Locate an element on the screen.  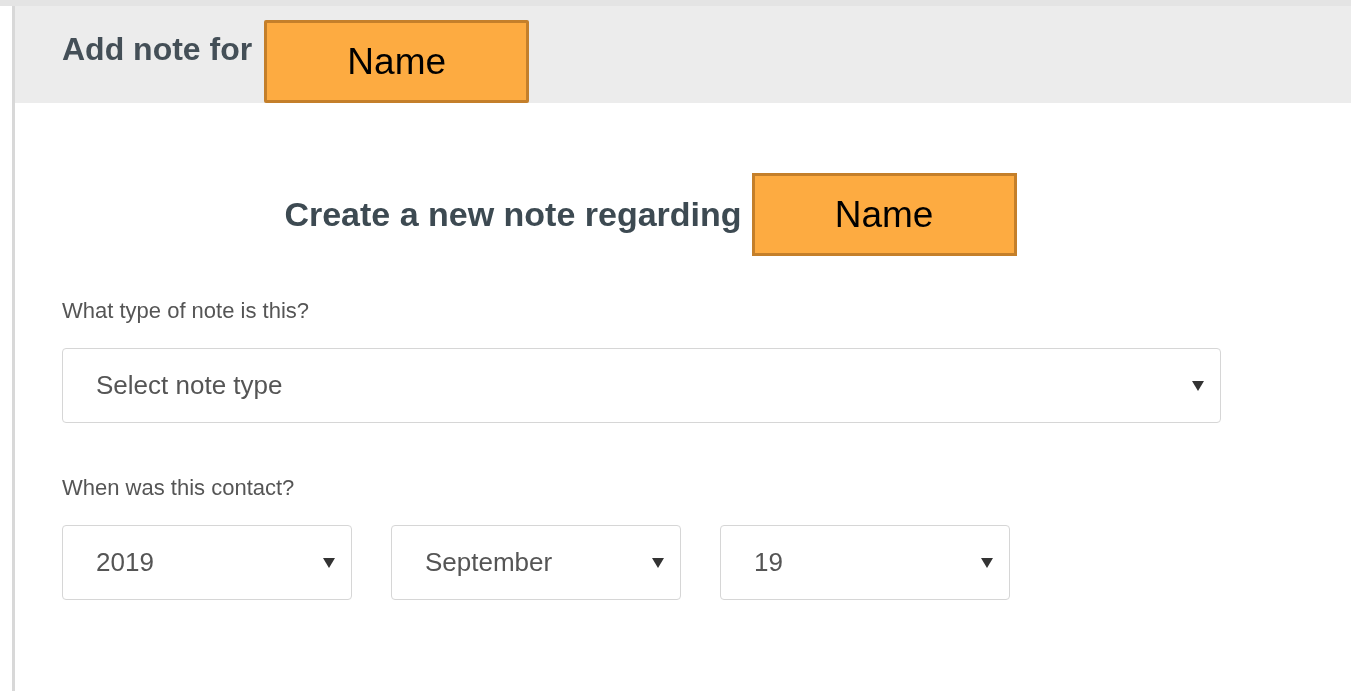
date-select: September is located at coordinates (536, 562).